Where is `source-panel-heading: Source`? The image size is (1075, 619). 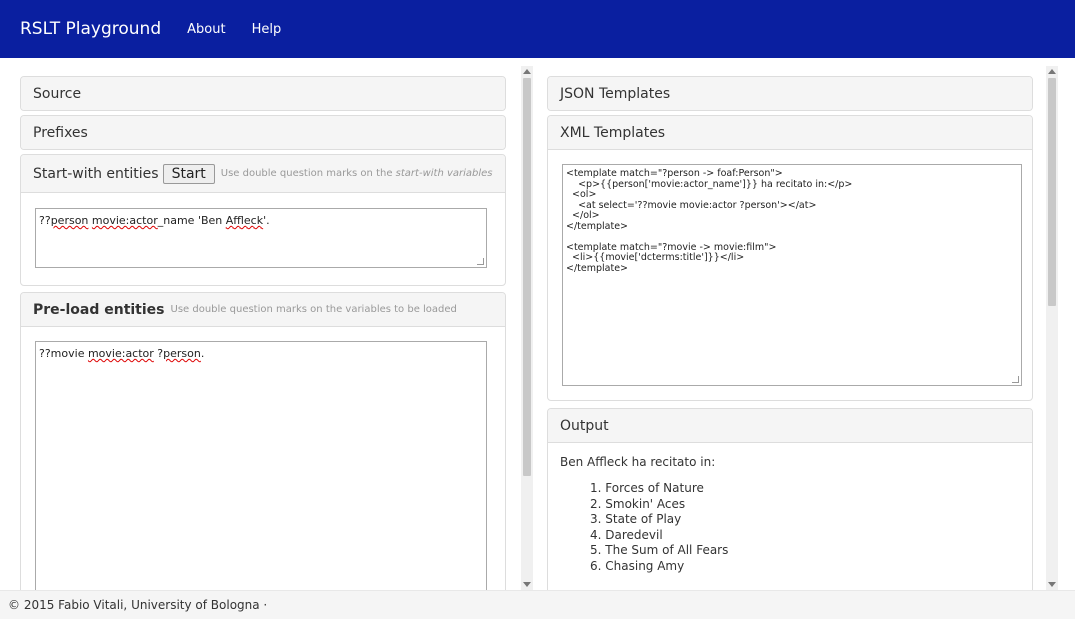 source-panel-heading: Source is located at coordinates (263, 93).